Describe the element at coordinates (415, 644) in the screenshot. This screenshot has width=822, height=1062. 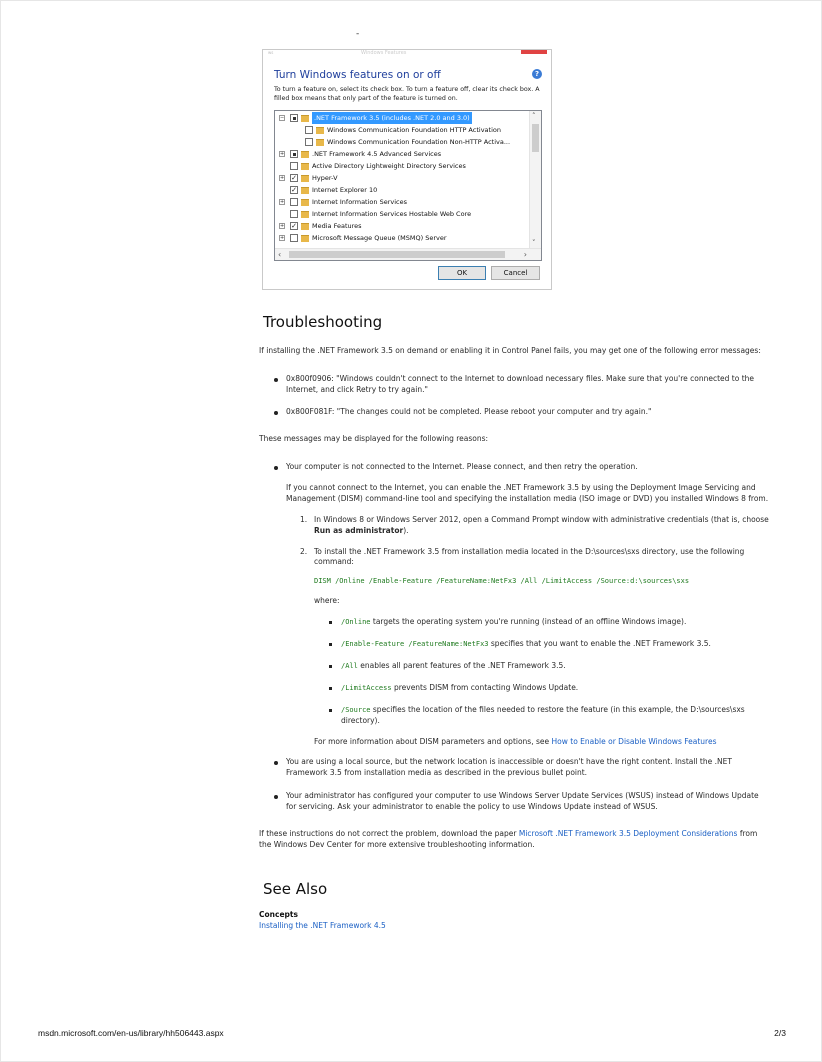
I see `param-code: /Enable-Feature /FeatureName:NetFx3` at that location.